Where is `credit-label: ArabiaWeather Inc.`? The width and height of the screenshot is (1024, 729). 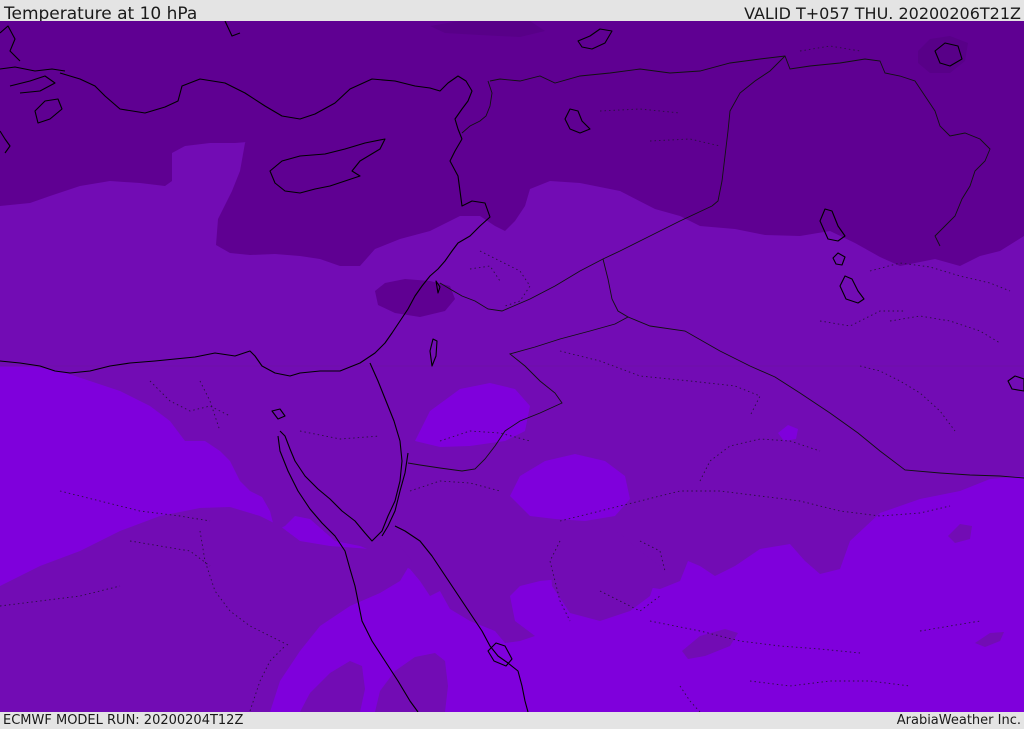 credit-label: ArabiaWeather Inc. is located at coordinates (958, 720).